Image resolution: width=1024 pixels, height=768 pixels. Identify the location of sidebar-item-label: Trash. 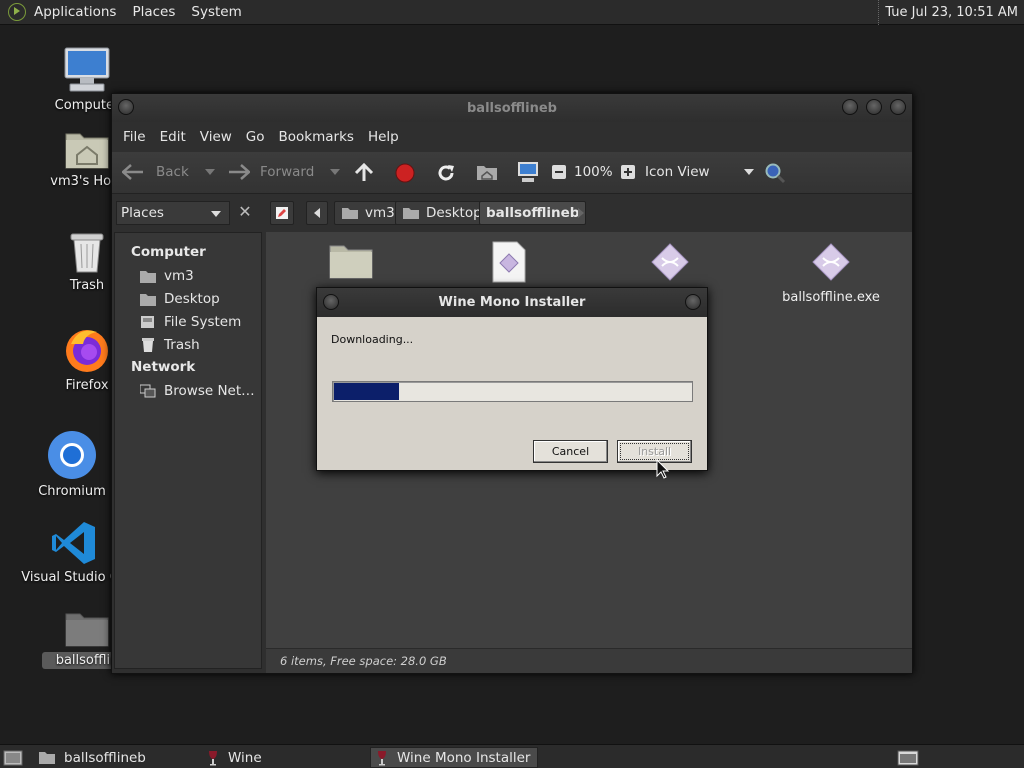
(182, 344).